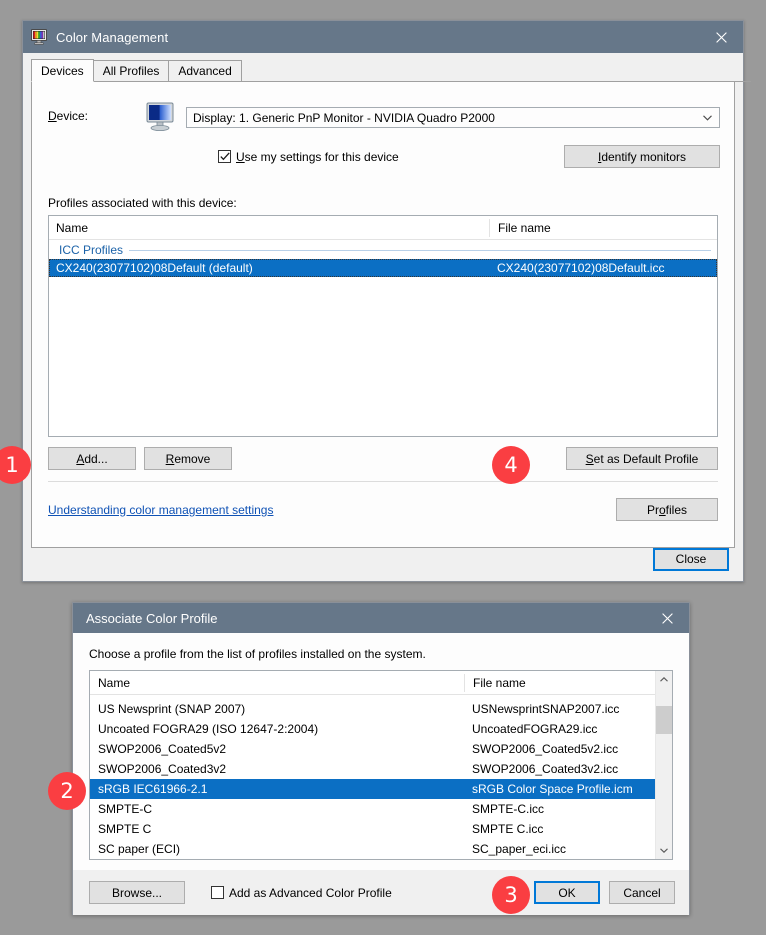 The height and width of the screenshot is (935, 766). I want to click on identify-monitors-button: Identify monitors, so click(642, 156).